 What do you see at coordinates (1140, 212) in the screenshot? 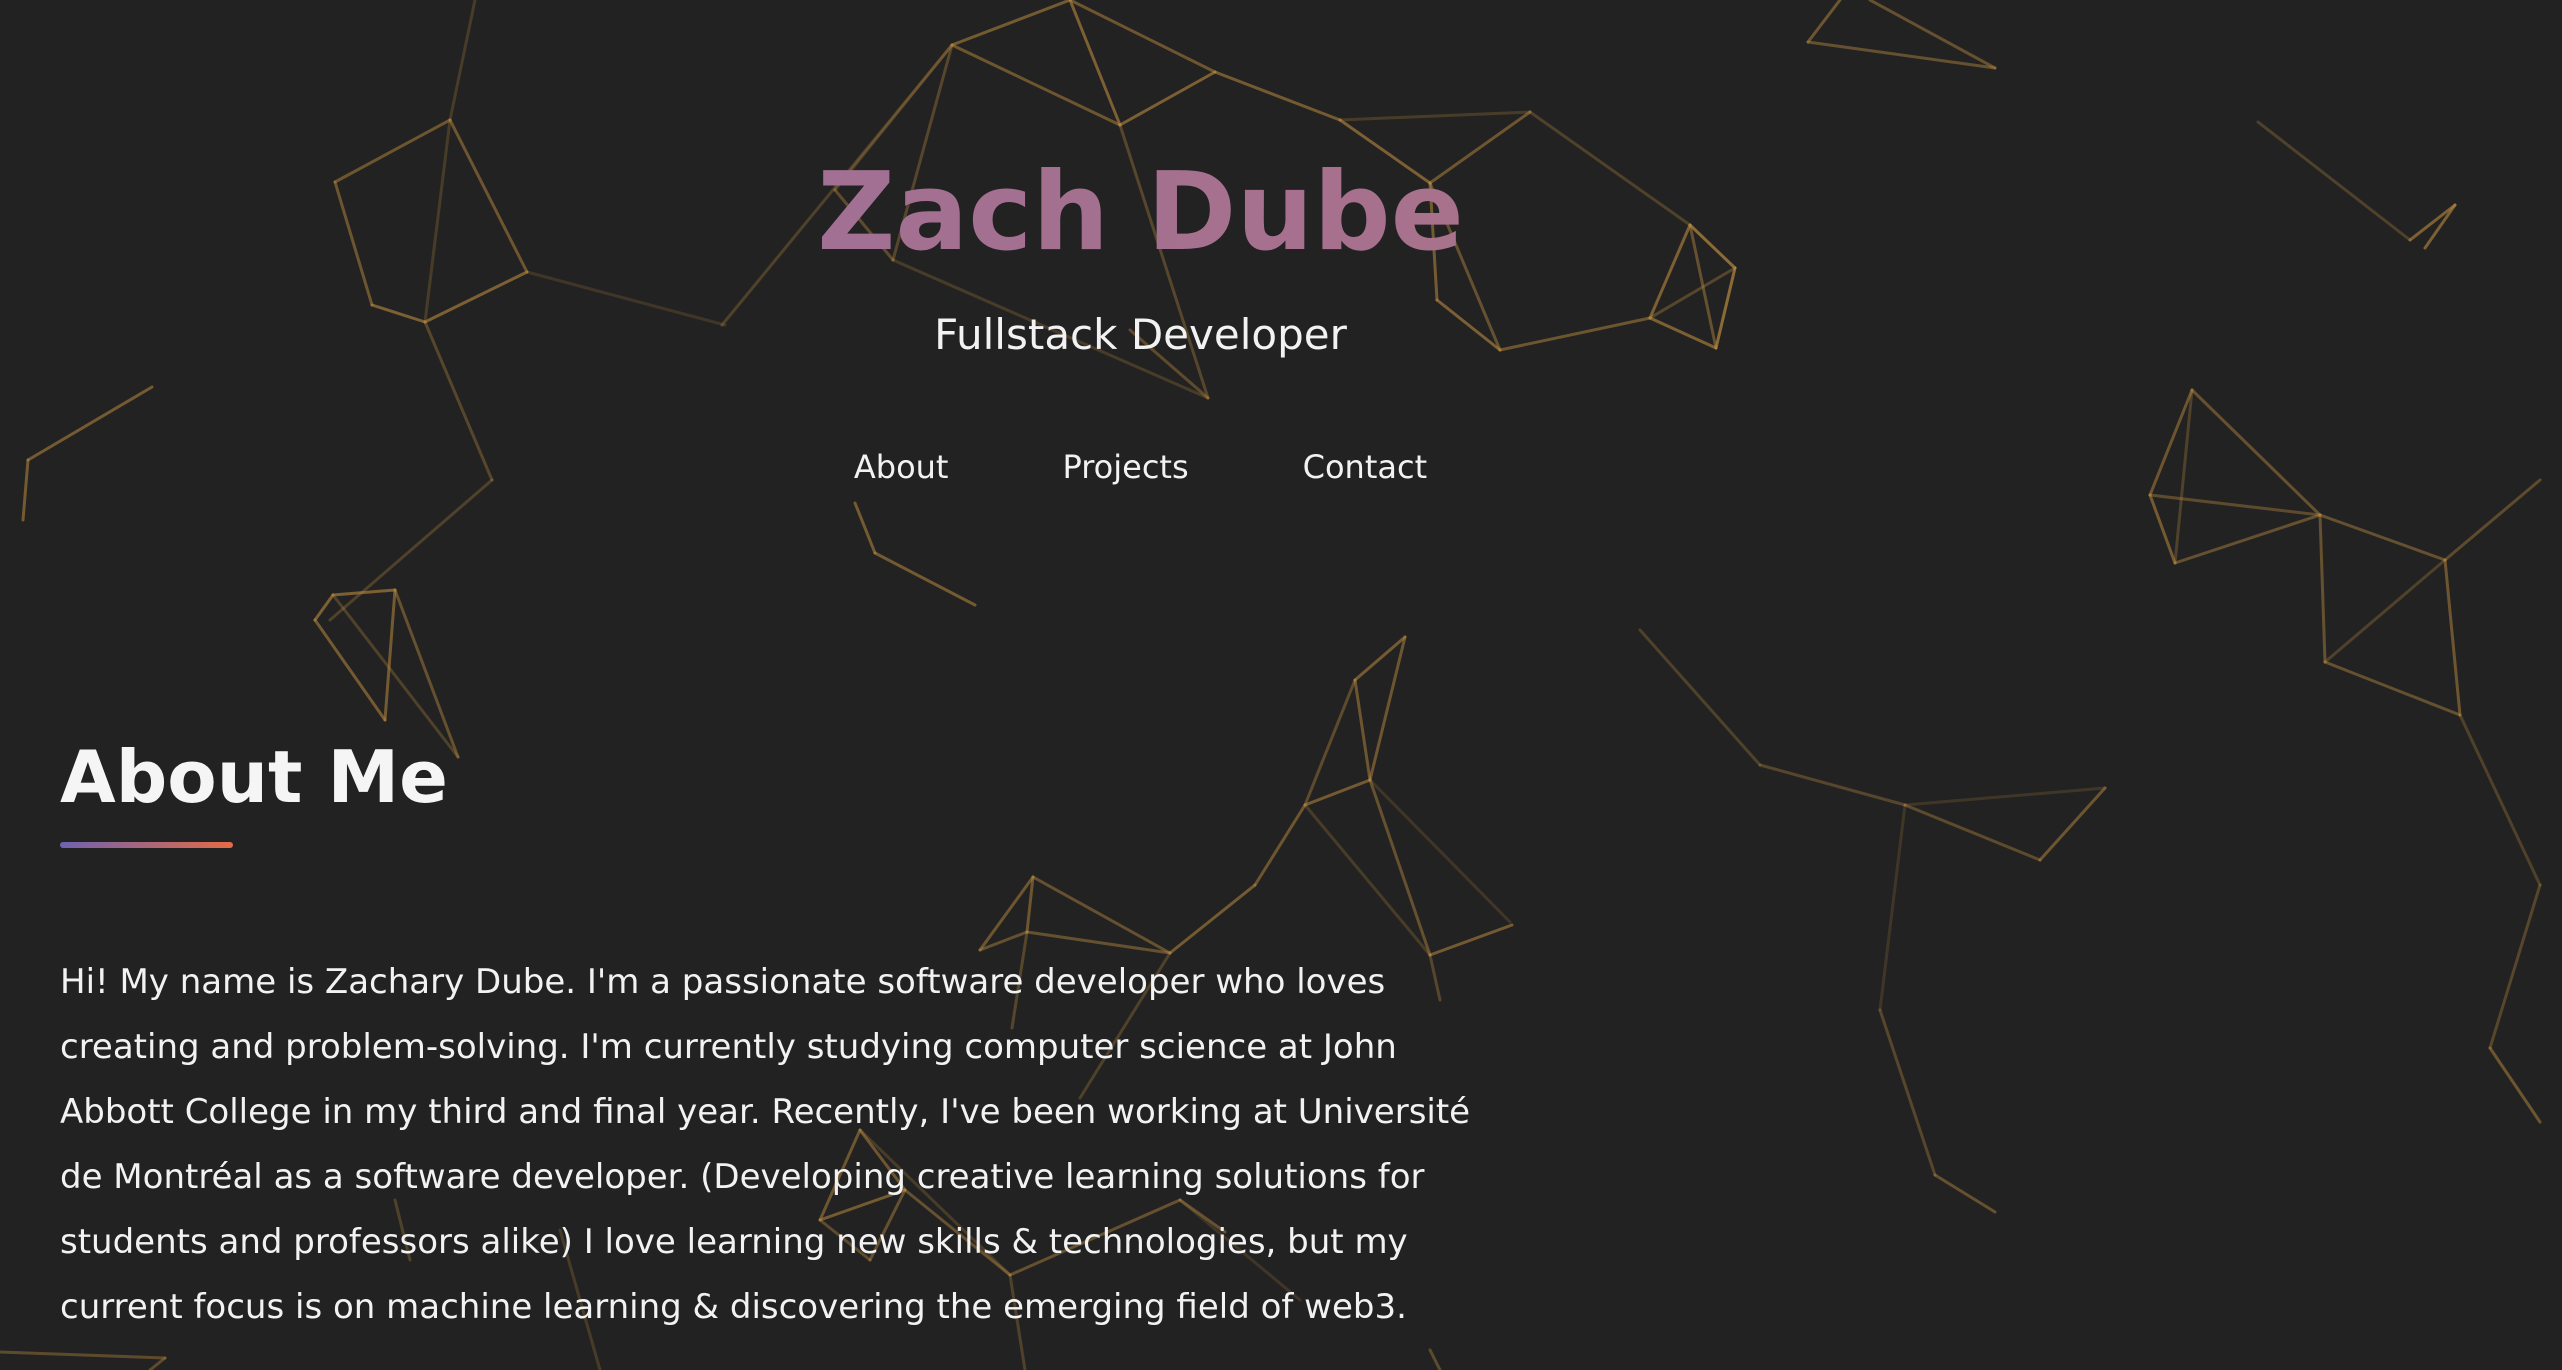
I see `hero-name: Zach Dube` at bounding box center [1140, 212].